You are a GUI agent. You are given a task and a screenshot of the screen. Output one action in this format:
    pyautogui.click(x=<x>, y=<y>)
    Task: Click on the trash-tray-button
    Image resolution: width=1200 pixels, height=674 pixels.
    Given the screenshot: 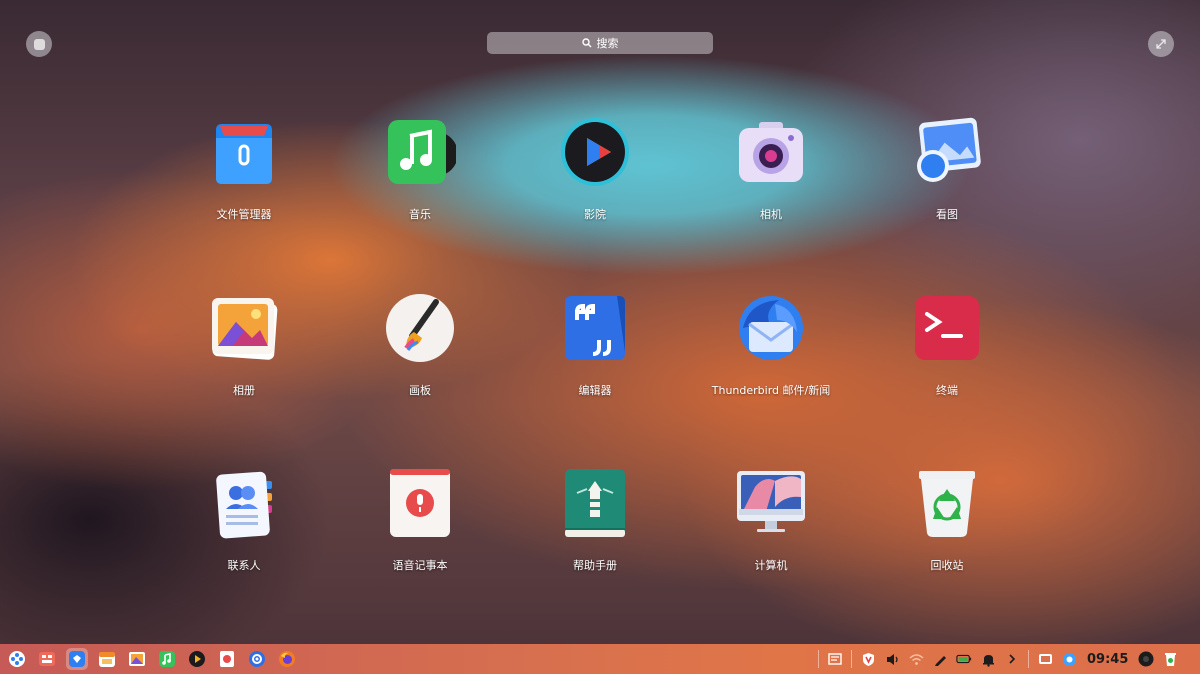 What is the action you would take?
    pyautogui.click(x=1170, y=659)
    